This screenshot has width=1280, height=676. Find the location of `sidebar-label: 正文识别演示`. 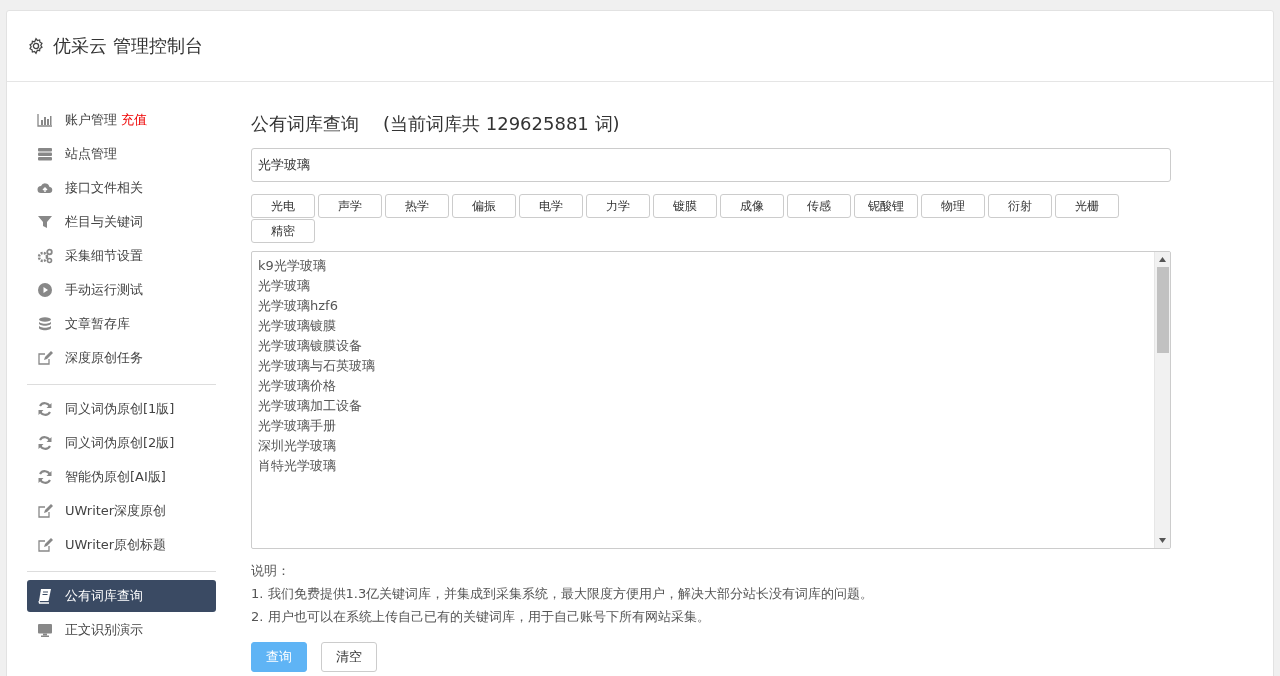

sidebar-label: 正文识别演示 is located at coordinates (104, 630).